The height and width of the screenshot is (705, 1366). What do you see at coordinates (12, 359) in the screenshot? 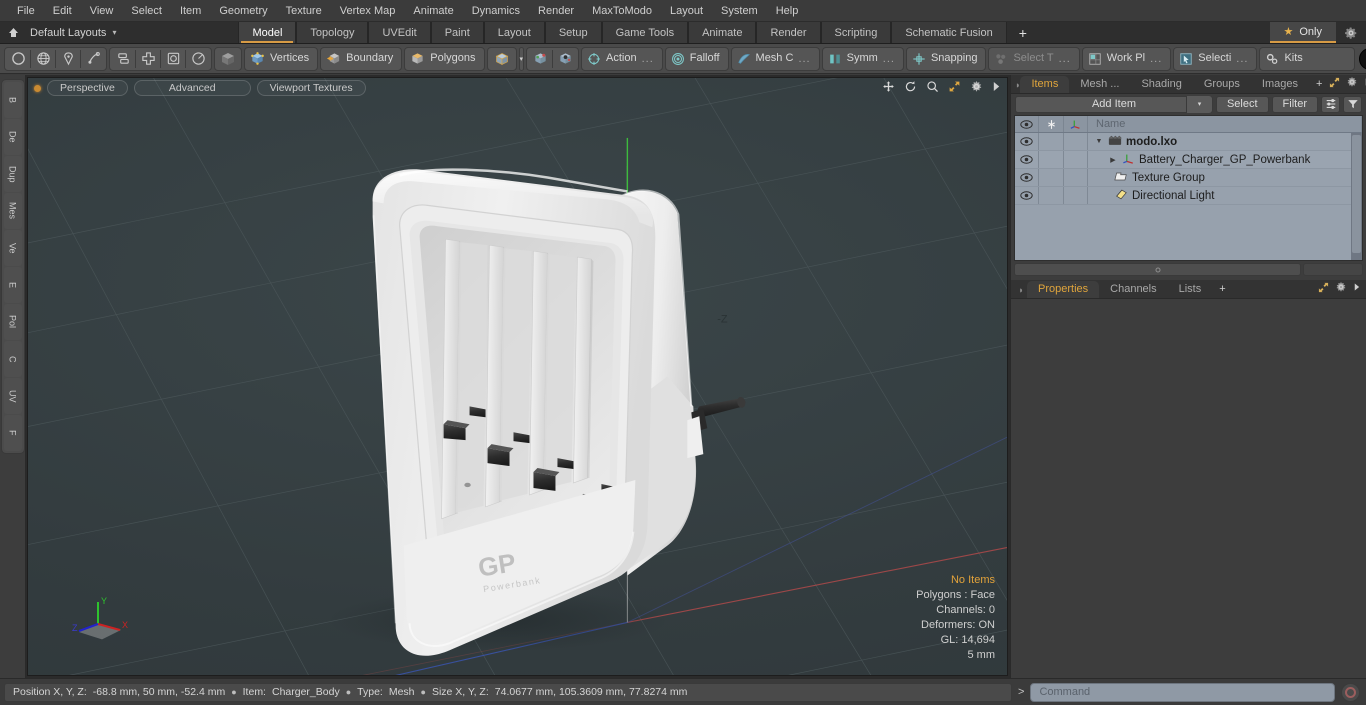
I see `left-tab-curve: C` at bounding box center [12, 359].